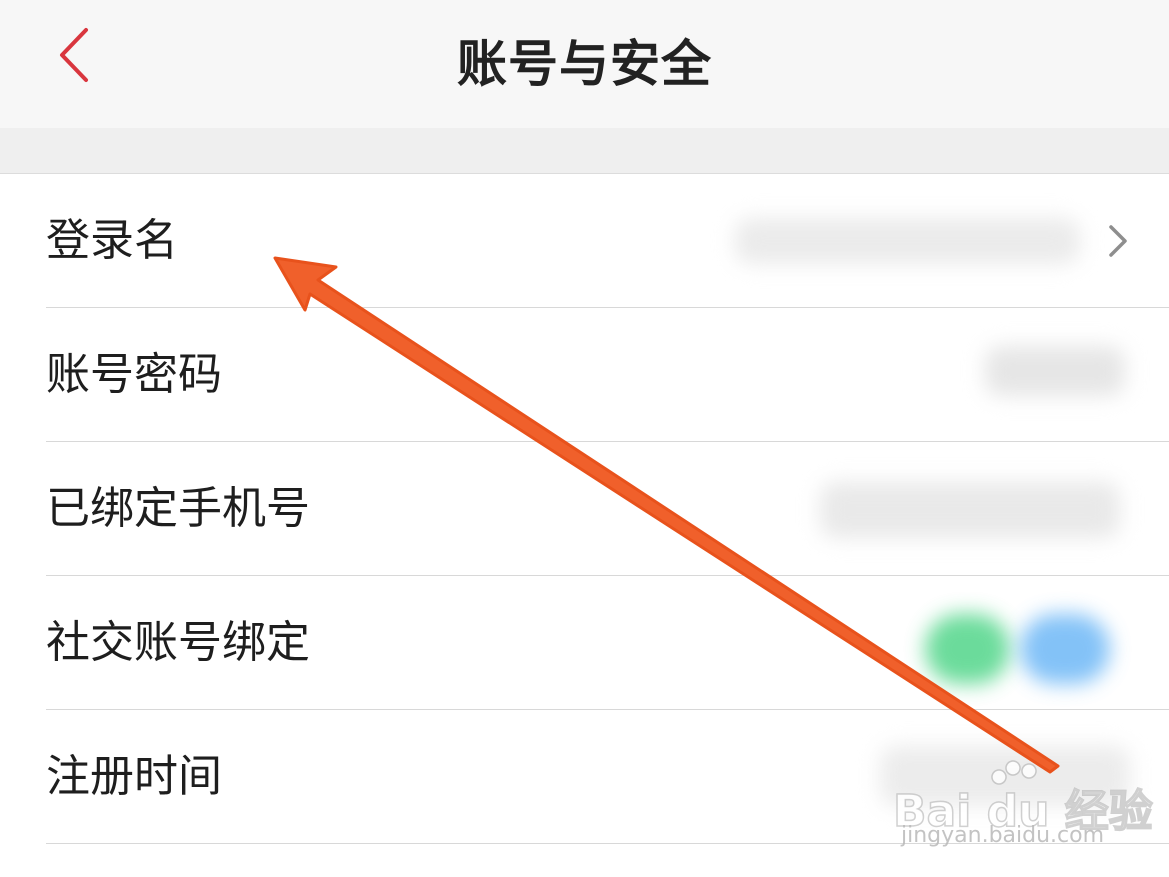 This screenshot has width=1169, height=877. I want to click on page-title: 账号与安全, so click(584, 64).